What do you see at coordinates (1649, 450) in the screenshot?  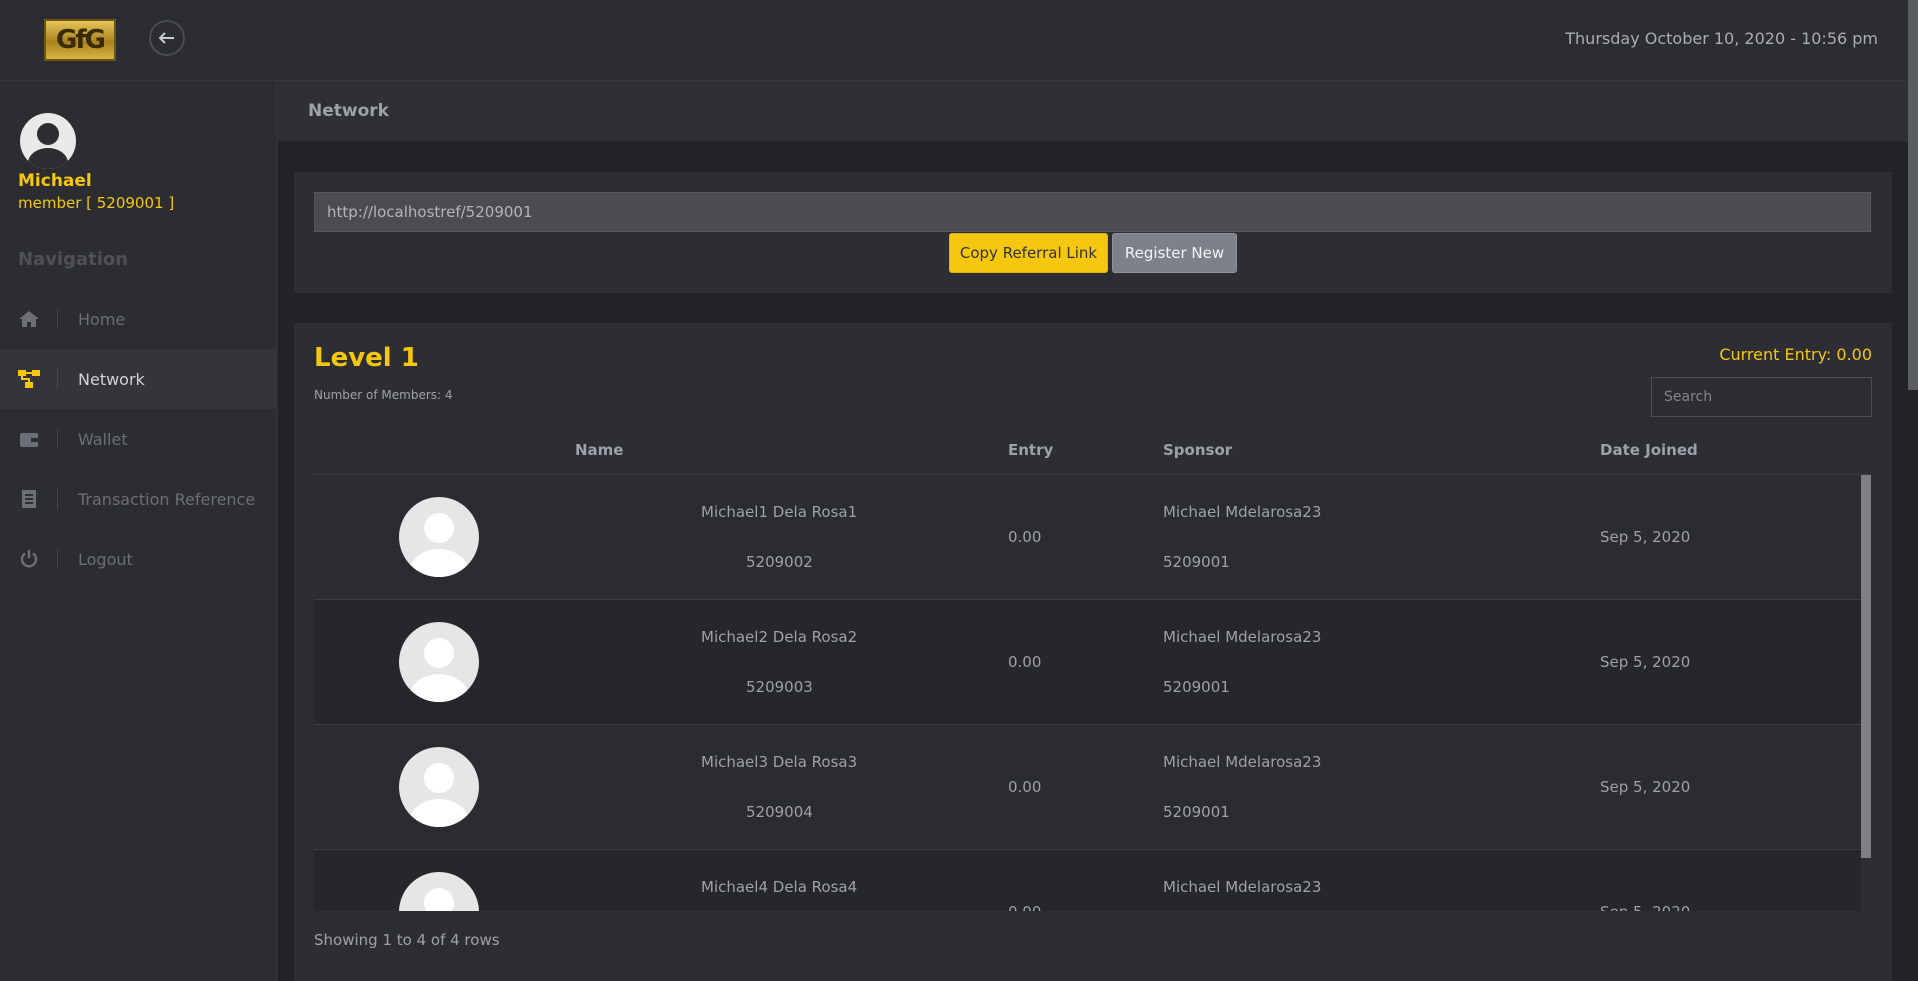 I see `column-header-date-joined: Date Joined` at bounding box center [1649, 450].